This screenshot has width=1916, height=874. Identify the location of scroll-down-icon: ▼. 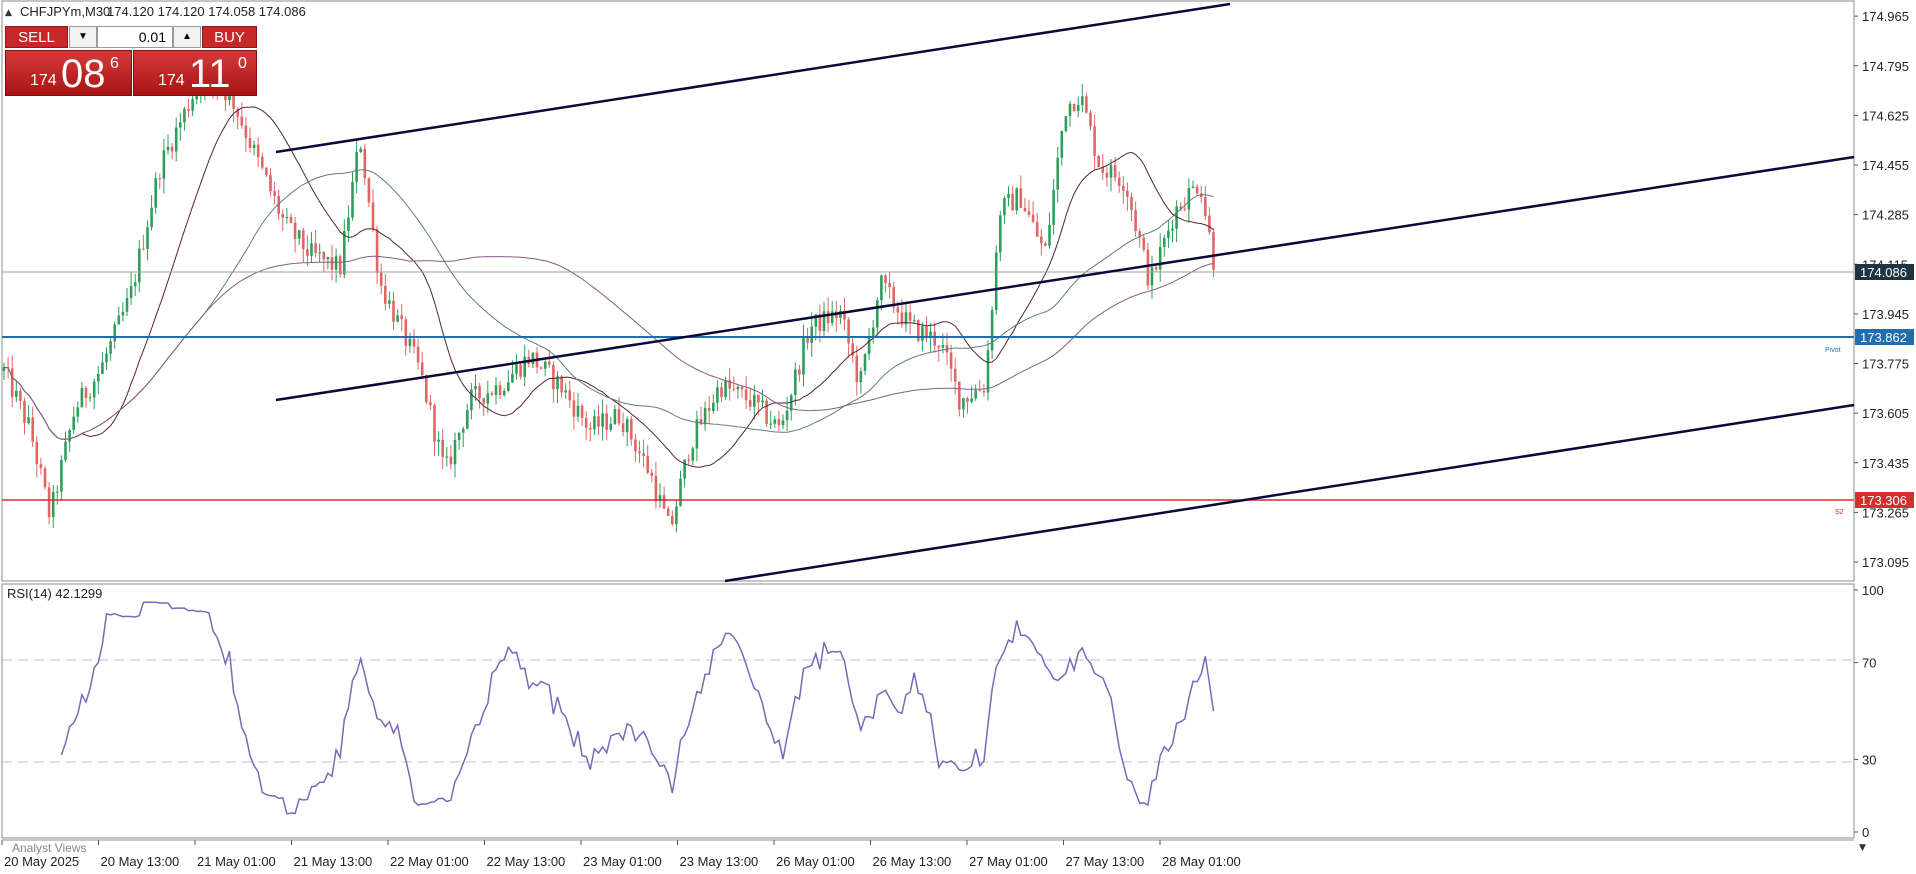
(1862, 848).